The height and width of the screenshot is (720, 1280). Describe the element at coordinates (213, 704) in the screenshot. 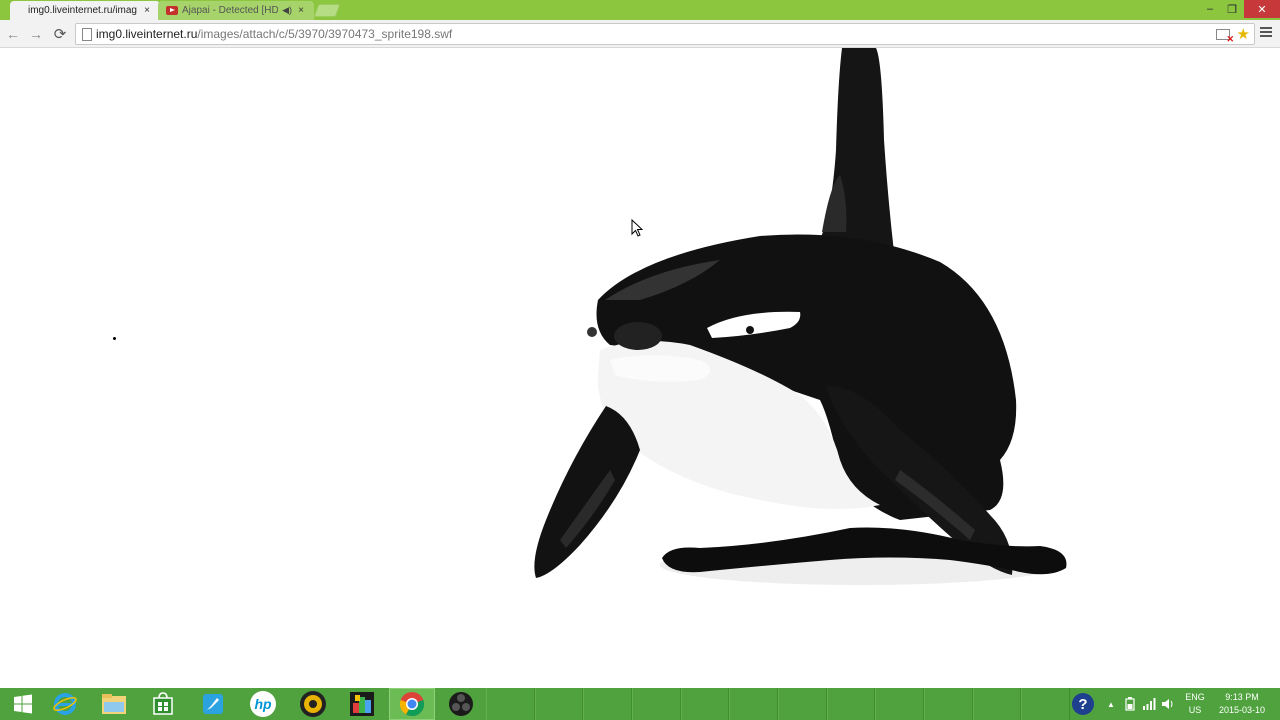

I see `rocket-icon` at that location.